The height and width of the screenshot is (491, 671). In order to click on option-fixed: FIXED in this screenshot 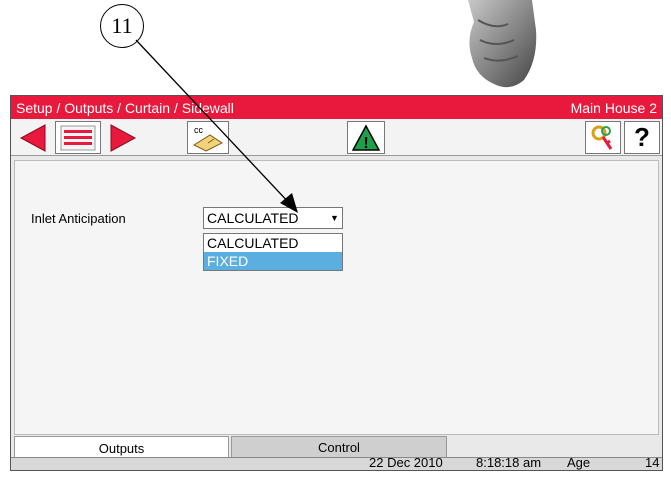, I will do `click(273, 261)`.